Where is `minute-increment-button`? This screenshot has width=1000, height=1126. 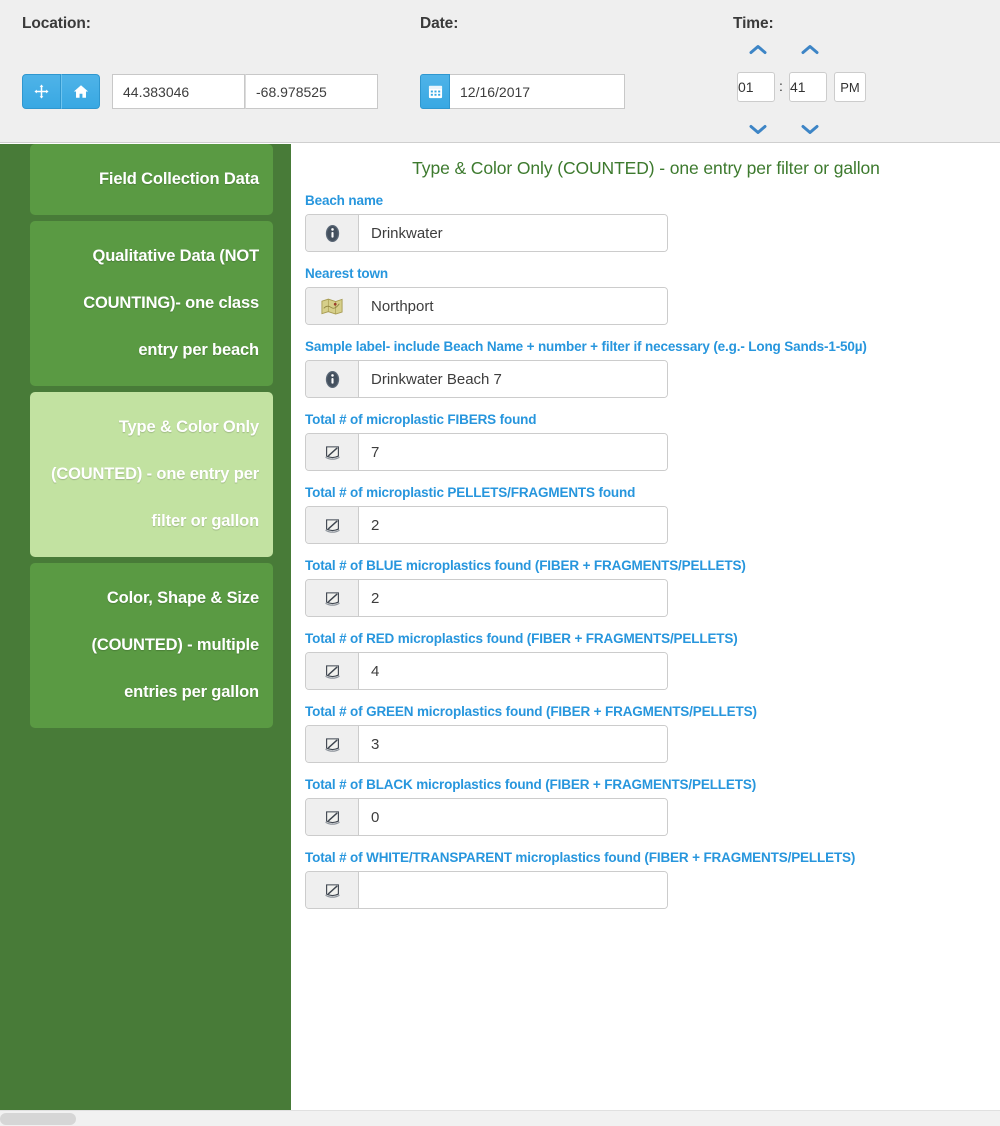 minute-increment-button is located at coordinates (810, 51).